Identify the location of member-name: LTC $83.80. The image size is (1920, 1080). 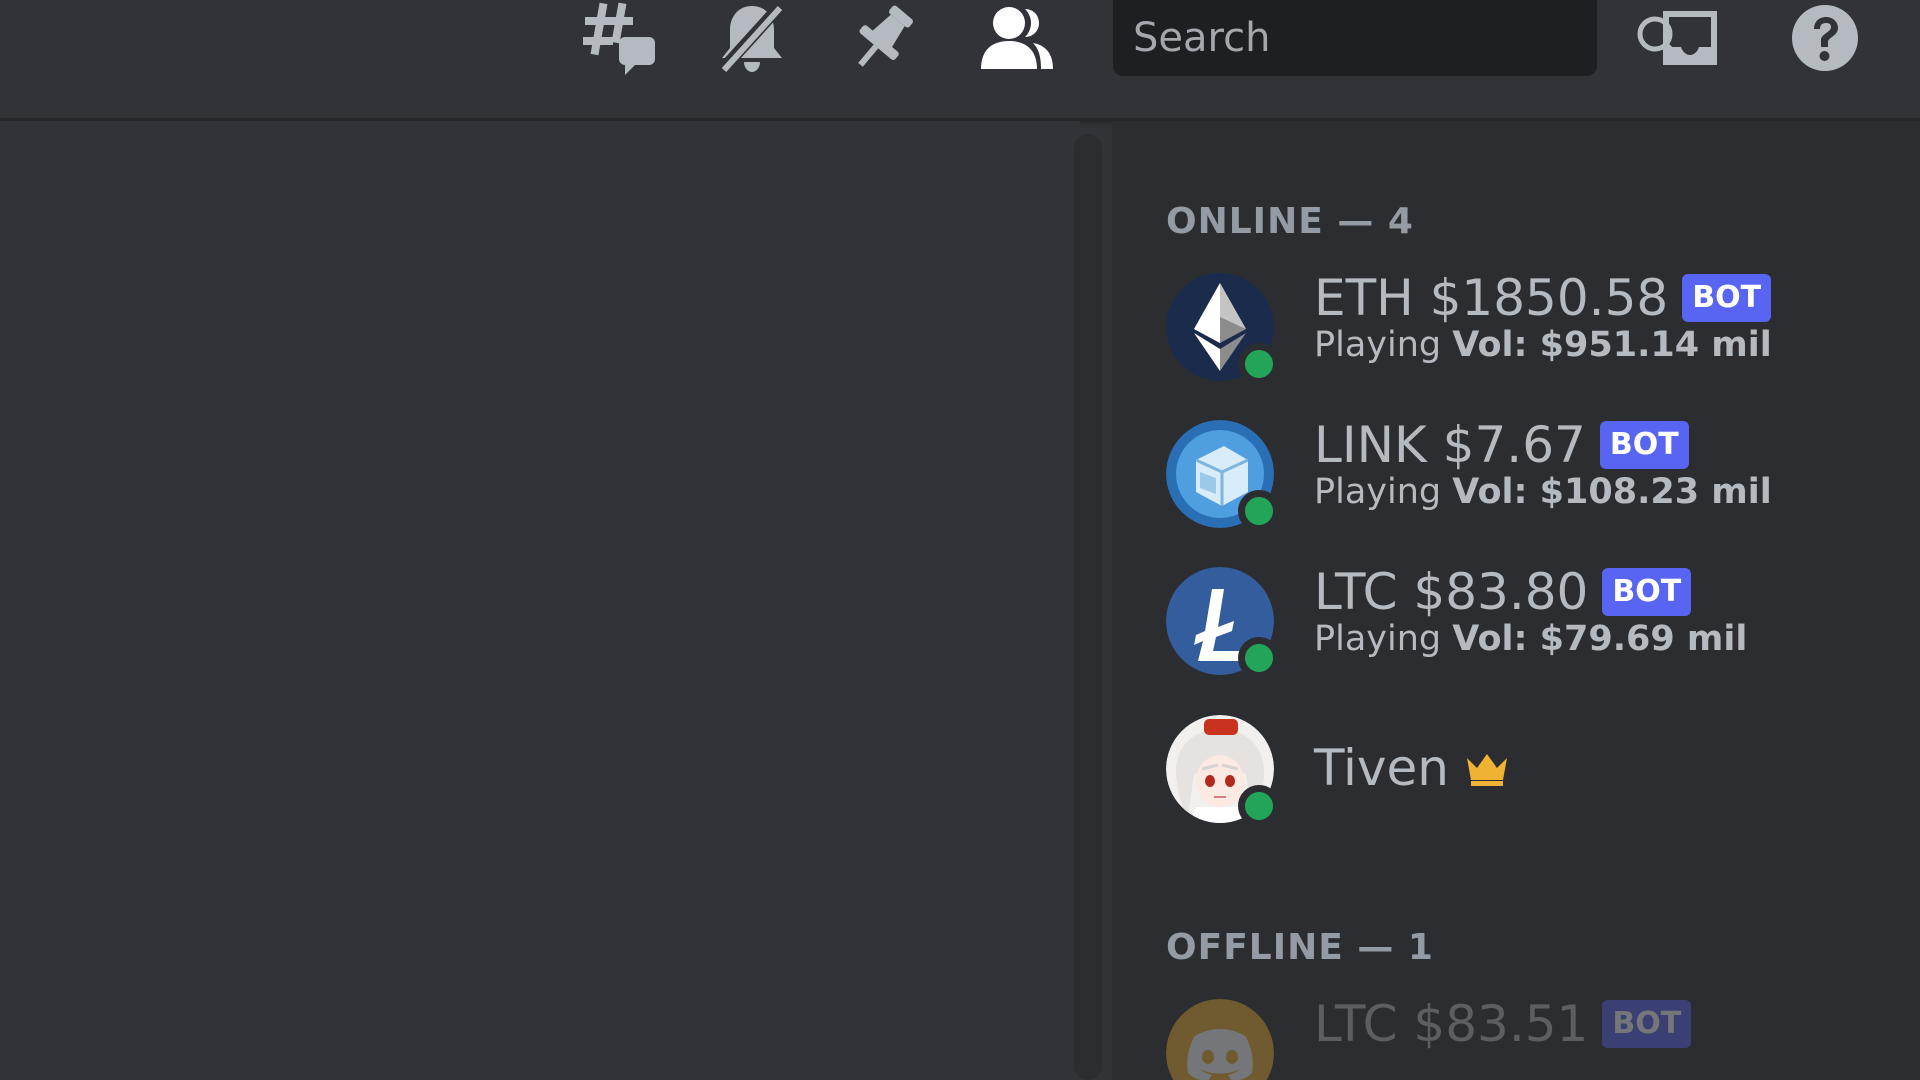
(1451, 592).